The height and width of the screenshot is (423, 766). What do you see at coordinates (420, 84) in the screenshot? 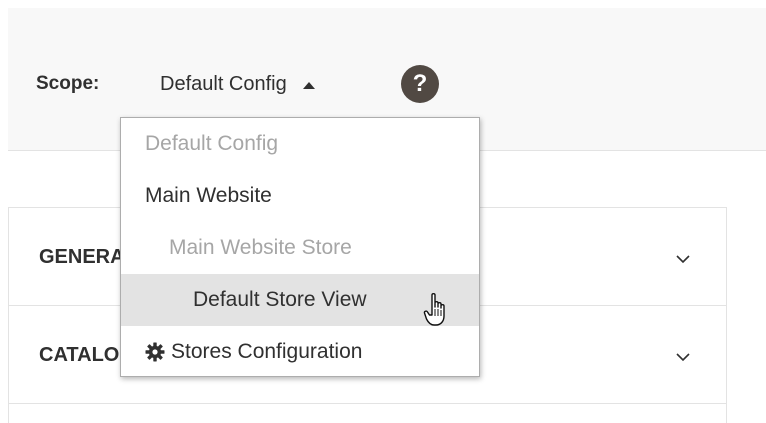
I see `help-icon: ?` at bounding box center [420, 84].